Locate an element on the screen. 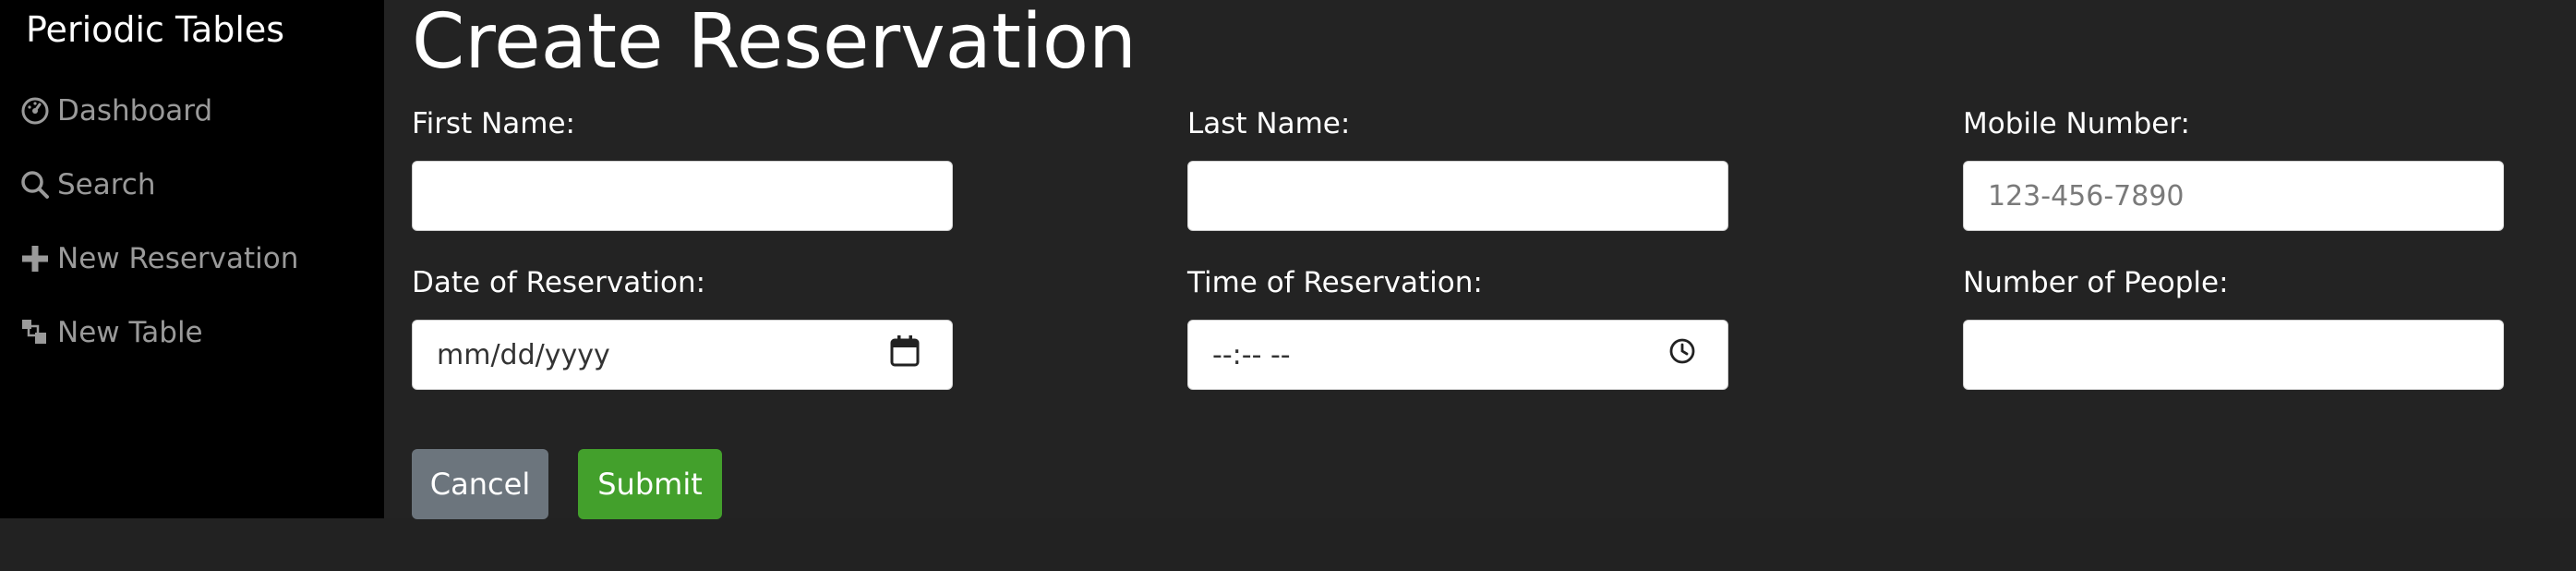 The image size is (2576, 571). mobile-number-label: Mobile Number: is located at coordinates (2076, 123).